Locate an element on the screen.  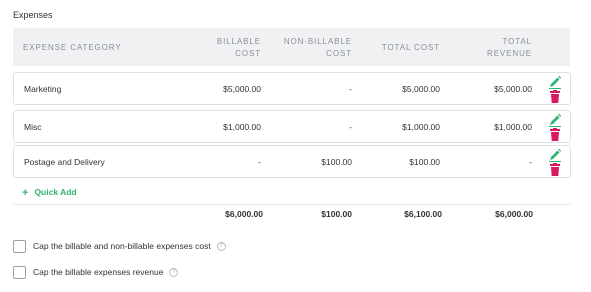
row-category: Postage and Delivery is located at coordinates (64, 162).